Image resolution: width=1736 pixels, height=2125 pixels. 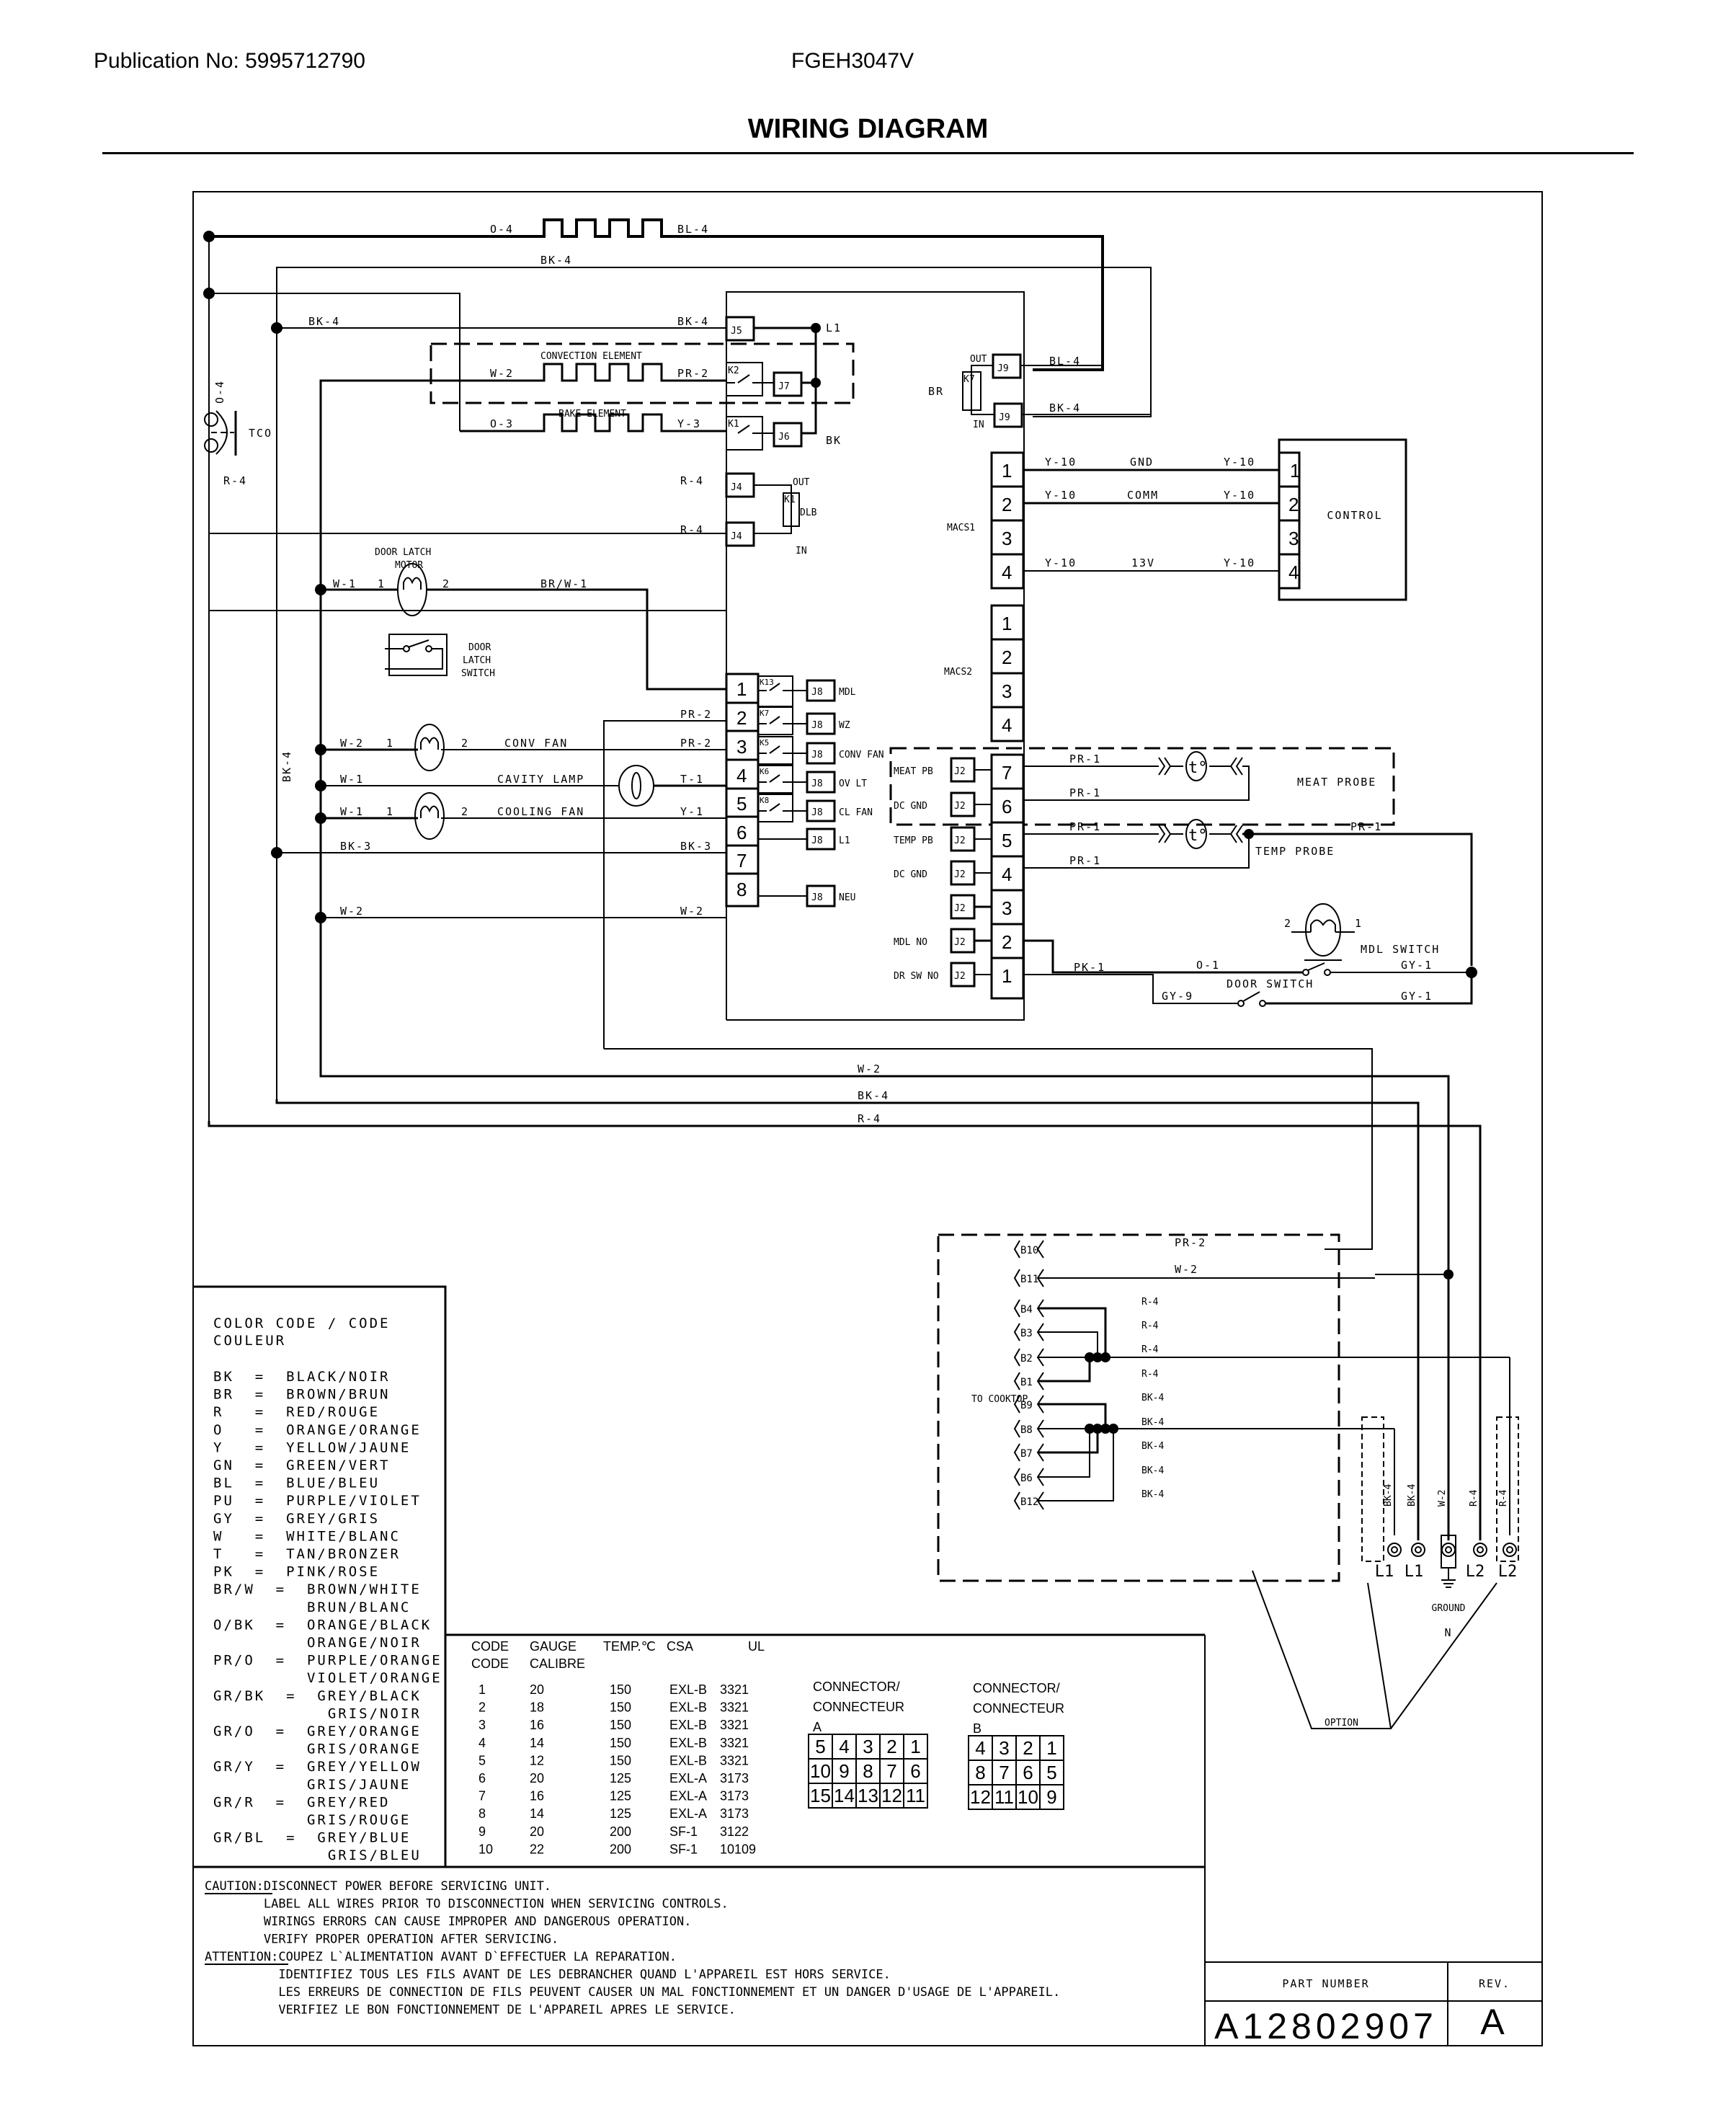 What do you see at coordinates (317, 1767) in the screenshot?
I see `color-code-entry: GR/Y = GREY/YELLOW` at bounding box center [317, 1767].